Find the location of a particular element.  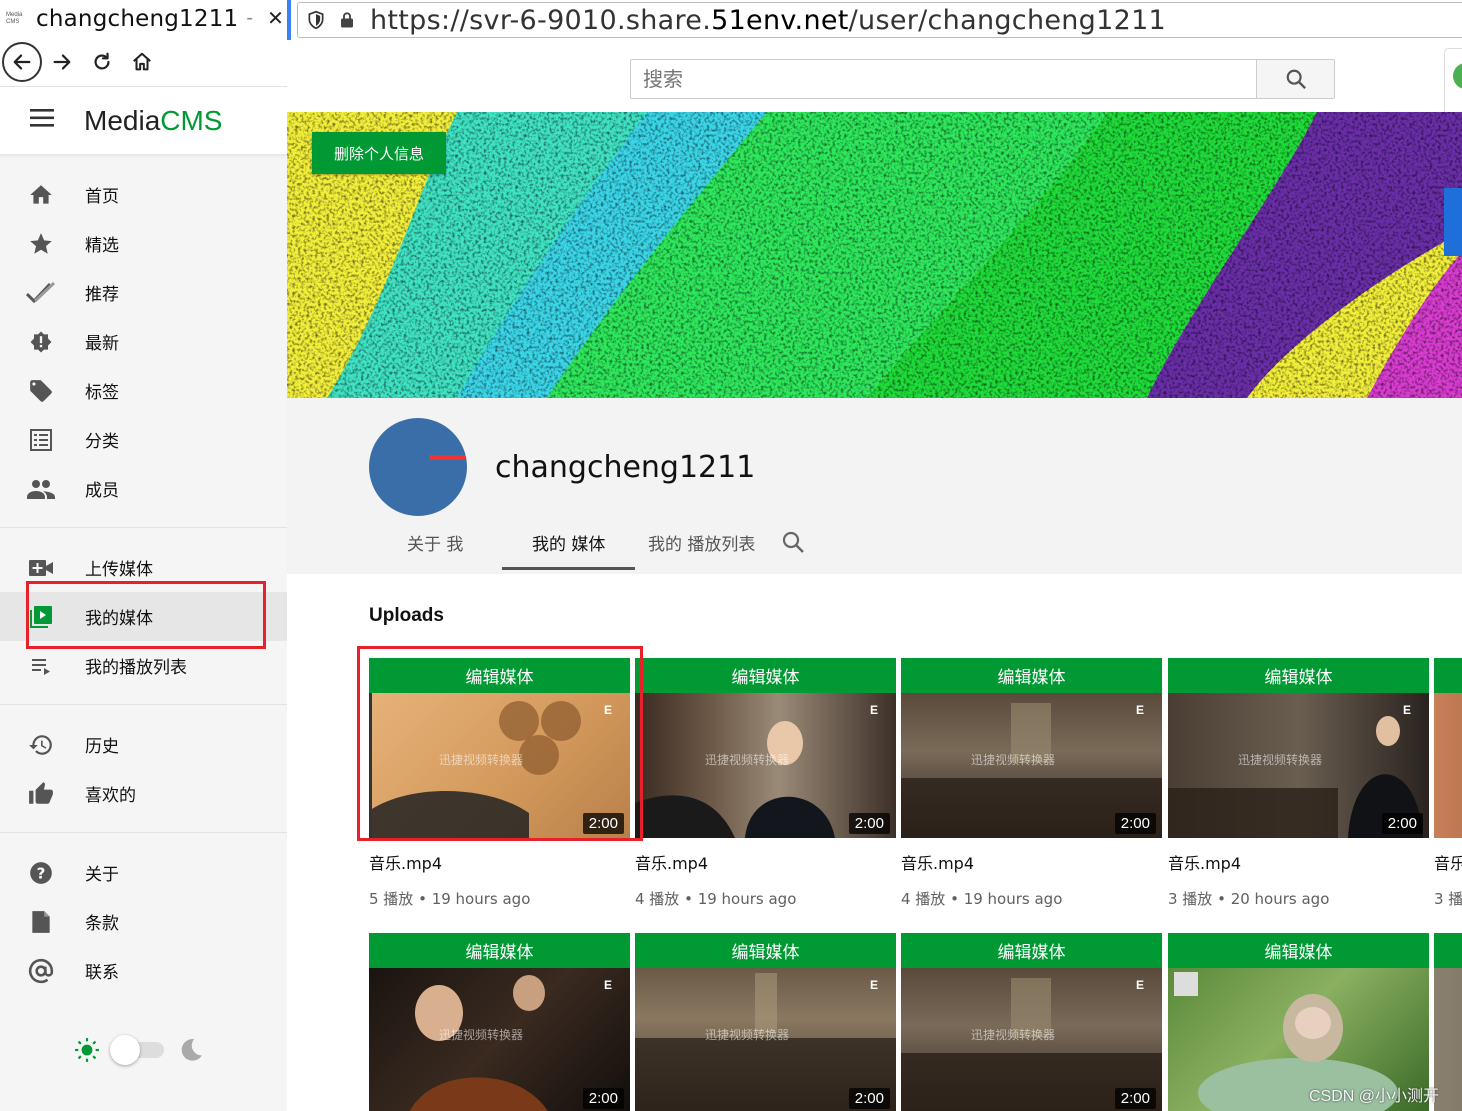

toggle-switch is located at coordinates (137, 1050).